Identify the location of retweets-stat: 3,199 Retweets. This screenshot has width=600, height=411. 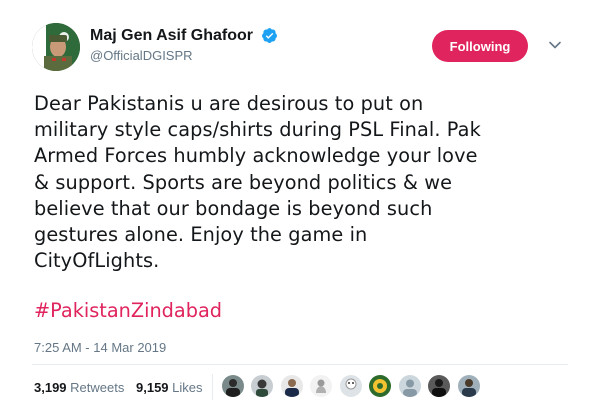
(79, 387).